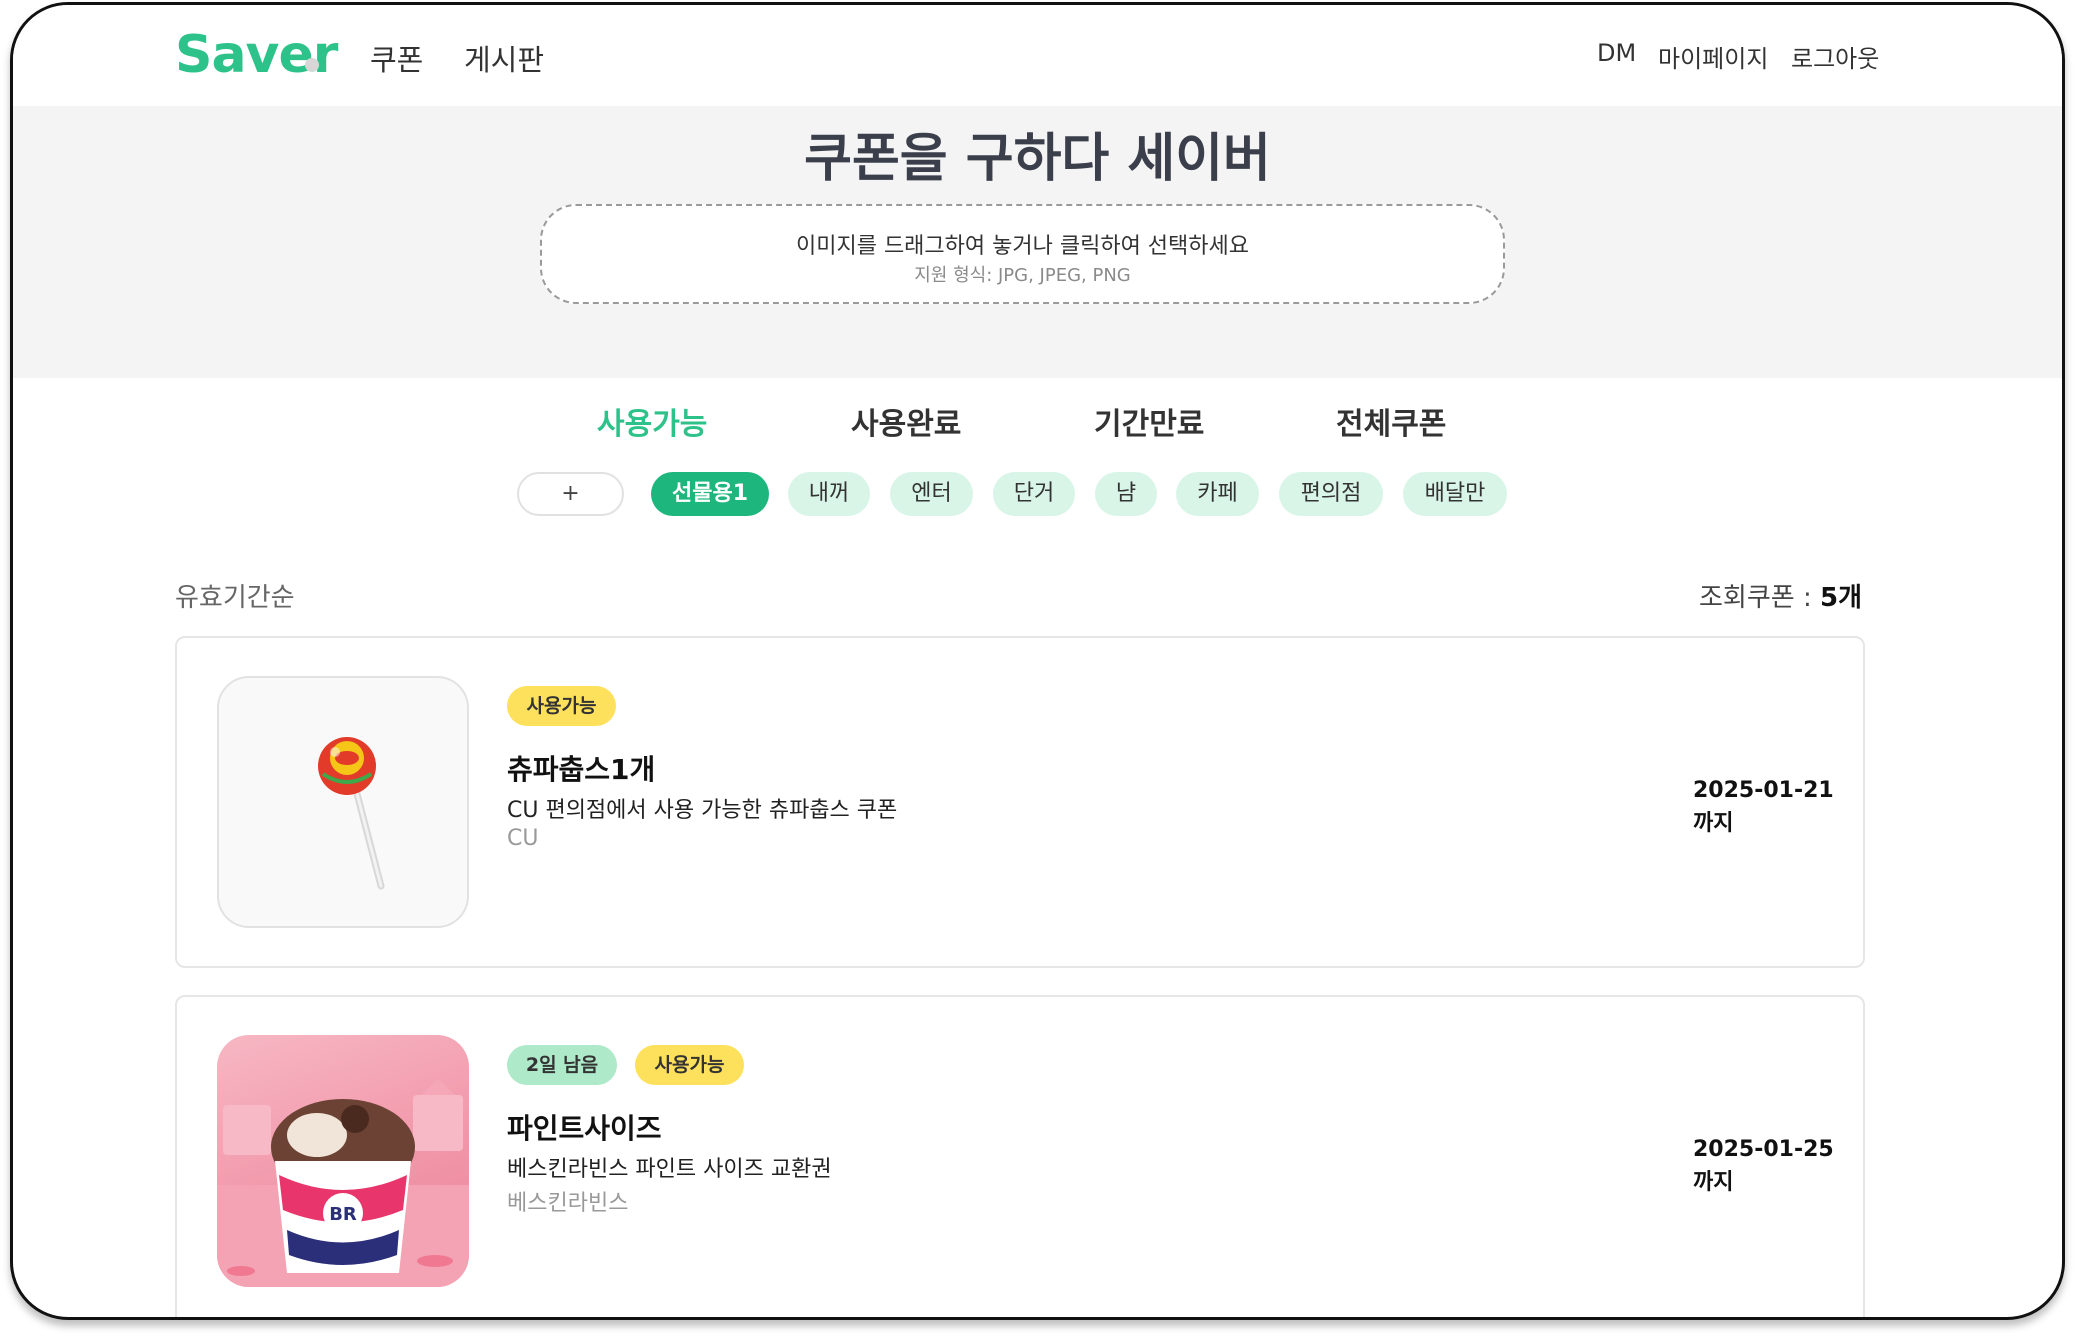  What do you see at coordinates (396, 58) in the screenshot?
I see `nav-coupon: 쿠폰` at bounding box center [396, 58].